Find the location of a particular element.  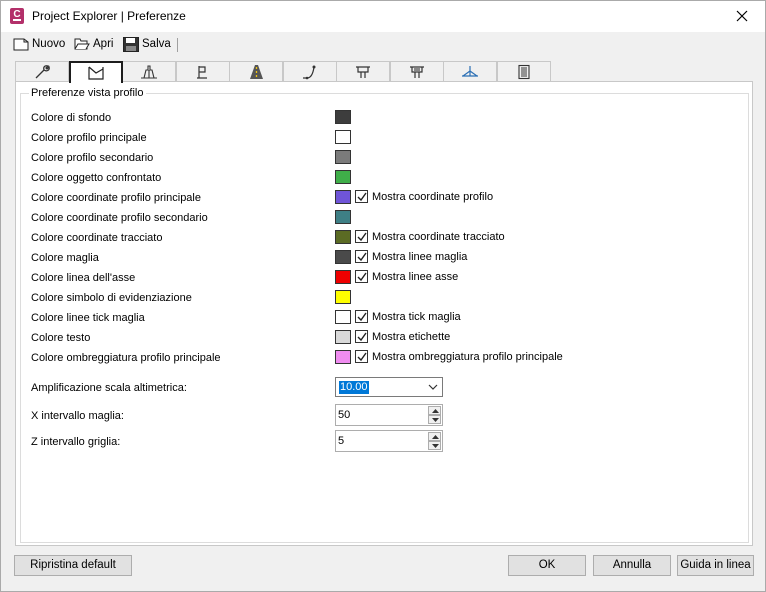

tab-cross-section is located at coordinates (470, 71).